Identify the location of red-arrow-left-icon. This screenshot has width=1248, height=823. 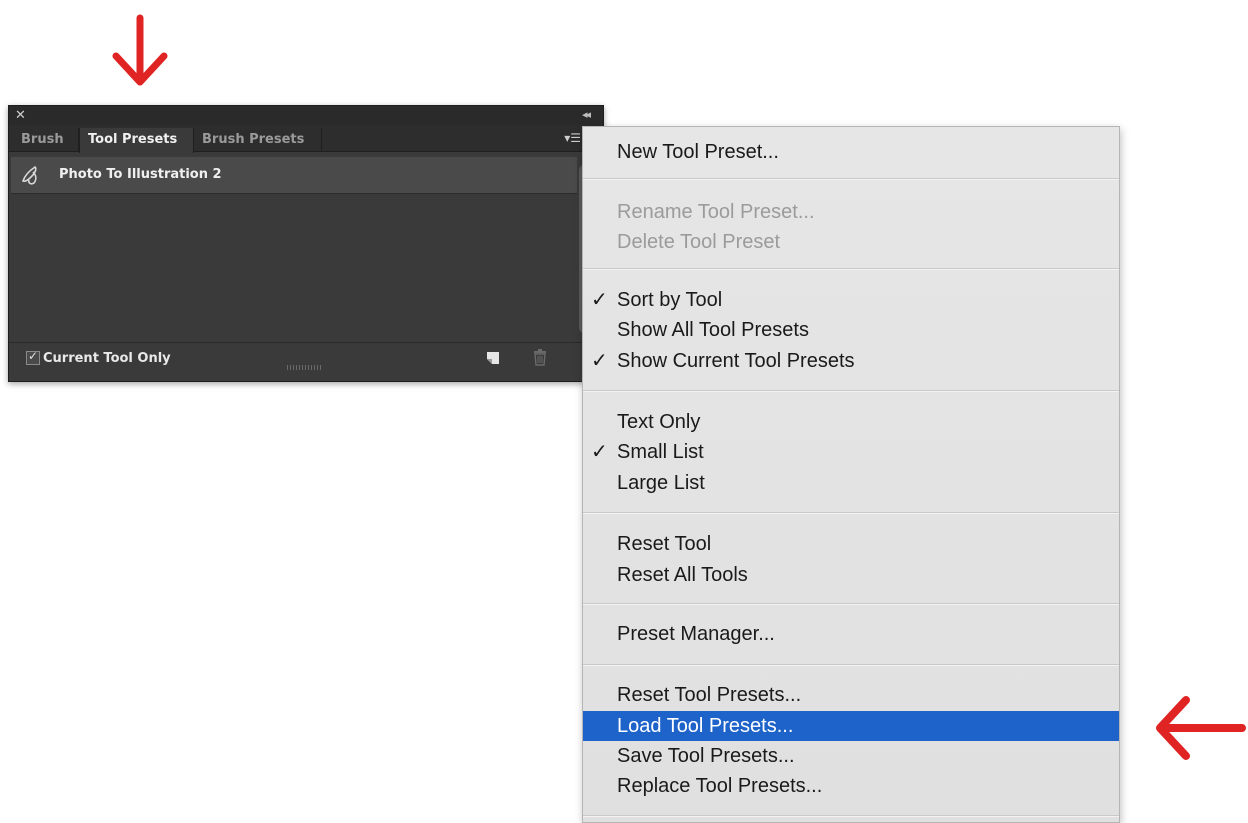
(1201, 728).